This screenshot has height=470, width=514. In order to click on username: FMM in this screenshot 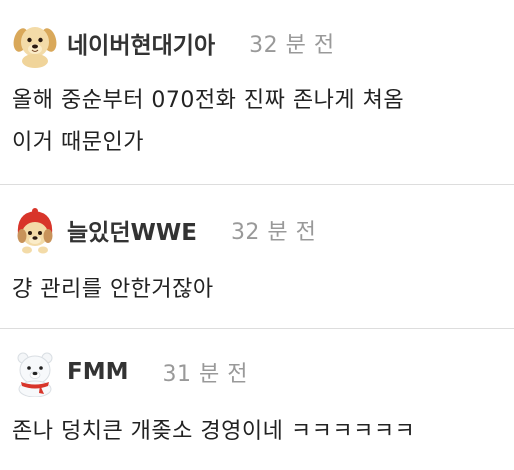, I will do `click(98, 372)`.